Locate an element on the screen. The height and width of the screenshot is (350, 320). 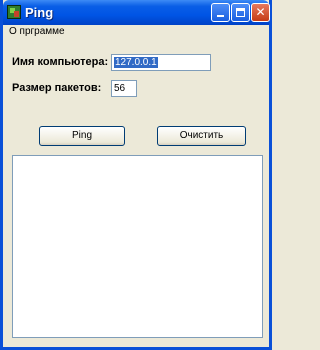
minimize-icon is located at coordinates (220, 16).